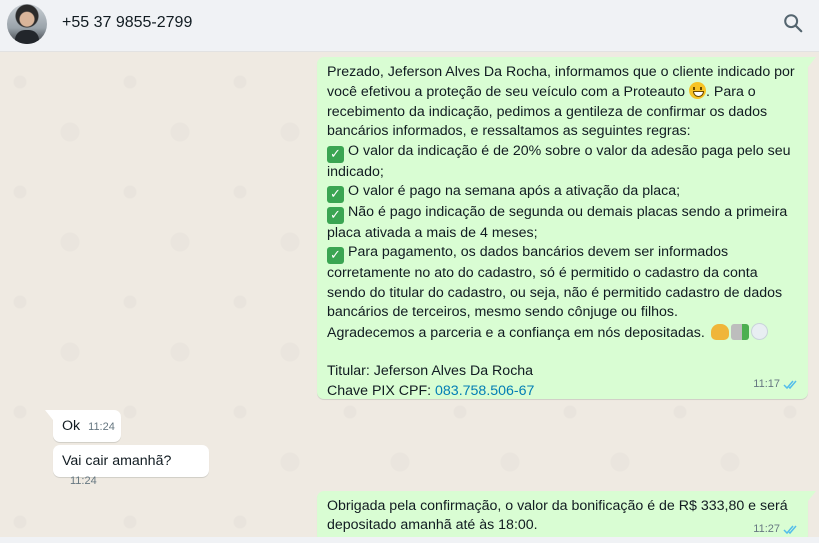 The height and width of the screenshot is (543, 819). What do you see at coordinates (27, 24) in the screenshot?
I see `contact-avatar` at bounding box center [27, 24].